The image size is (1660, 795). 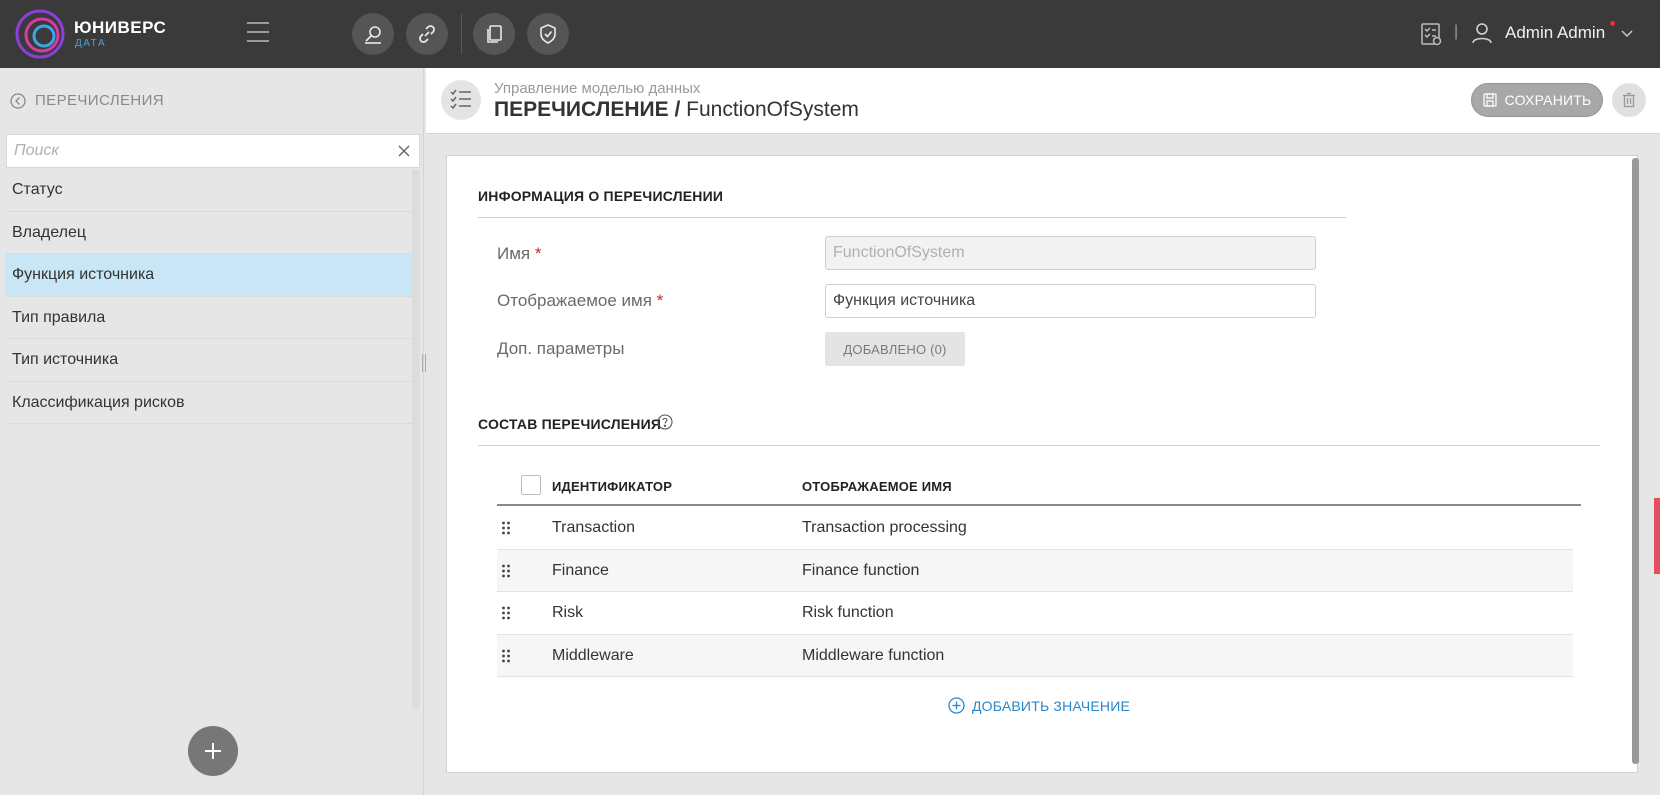 I want to click on link-icon, so click(x=427, y=34).